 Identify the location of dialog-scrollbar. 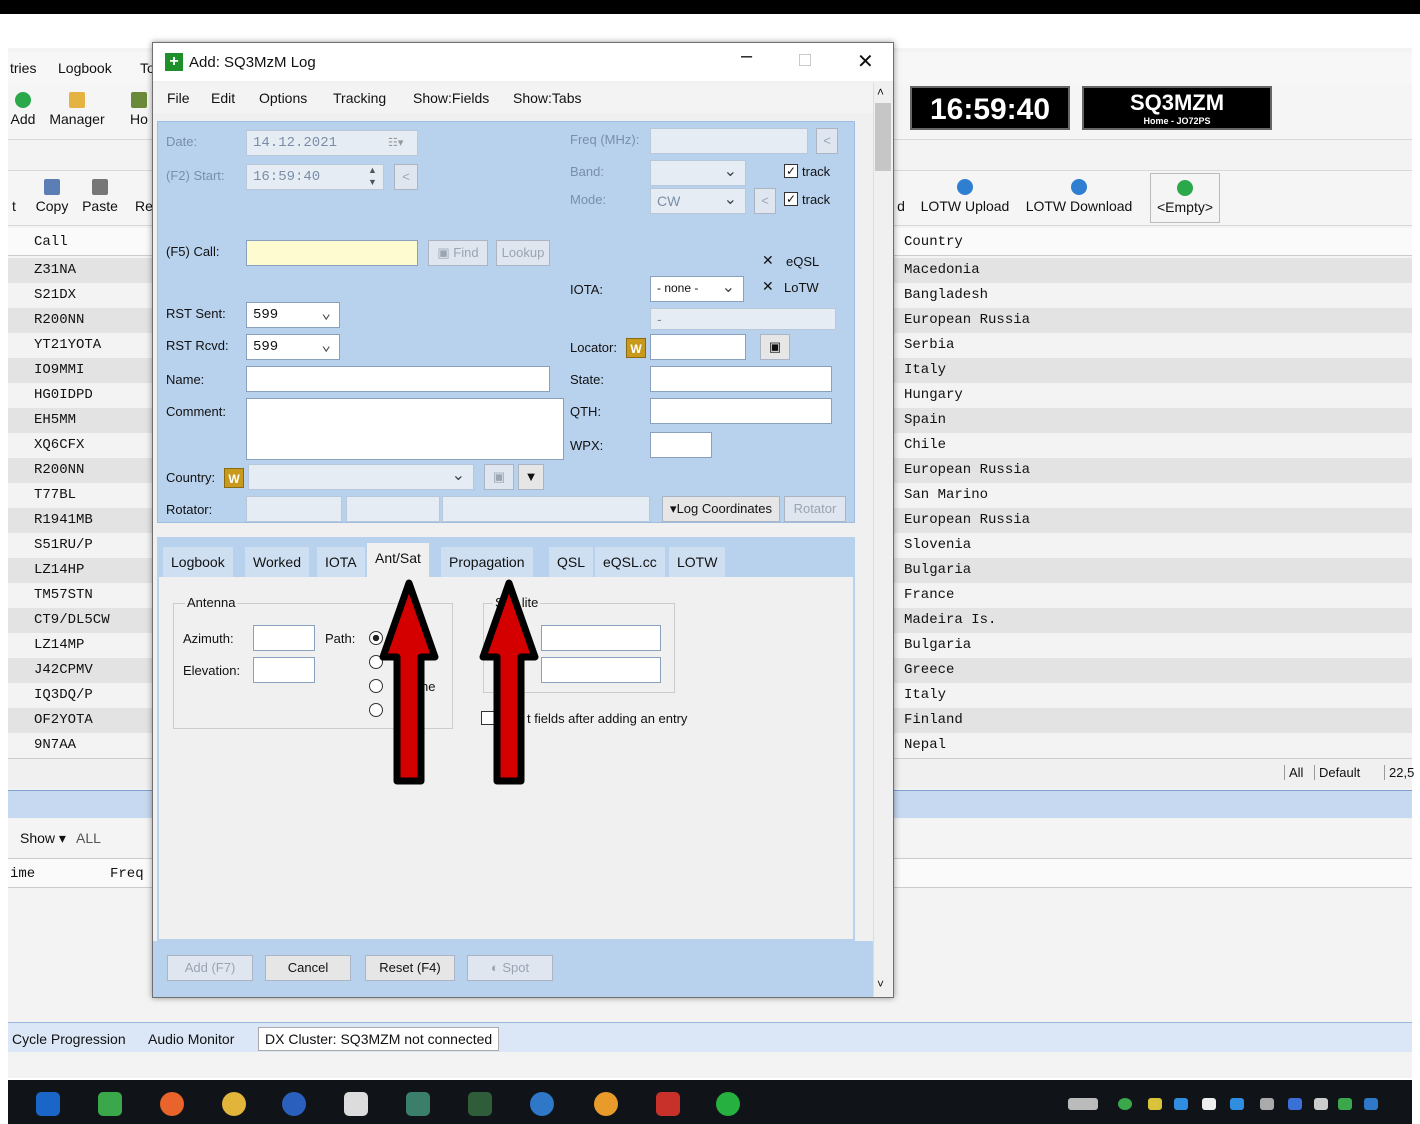
(883, 540).